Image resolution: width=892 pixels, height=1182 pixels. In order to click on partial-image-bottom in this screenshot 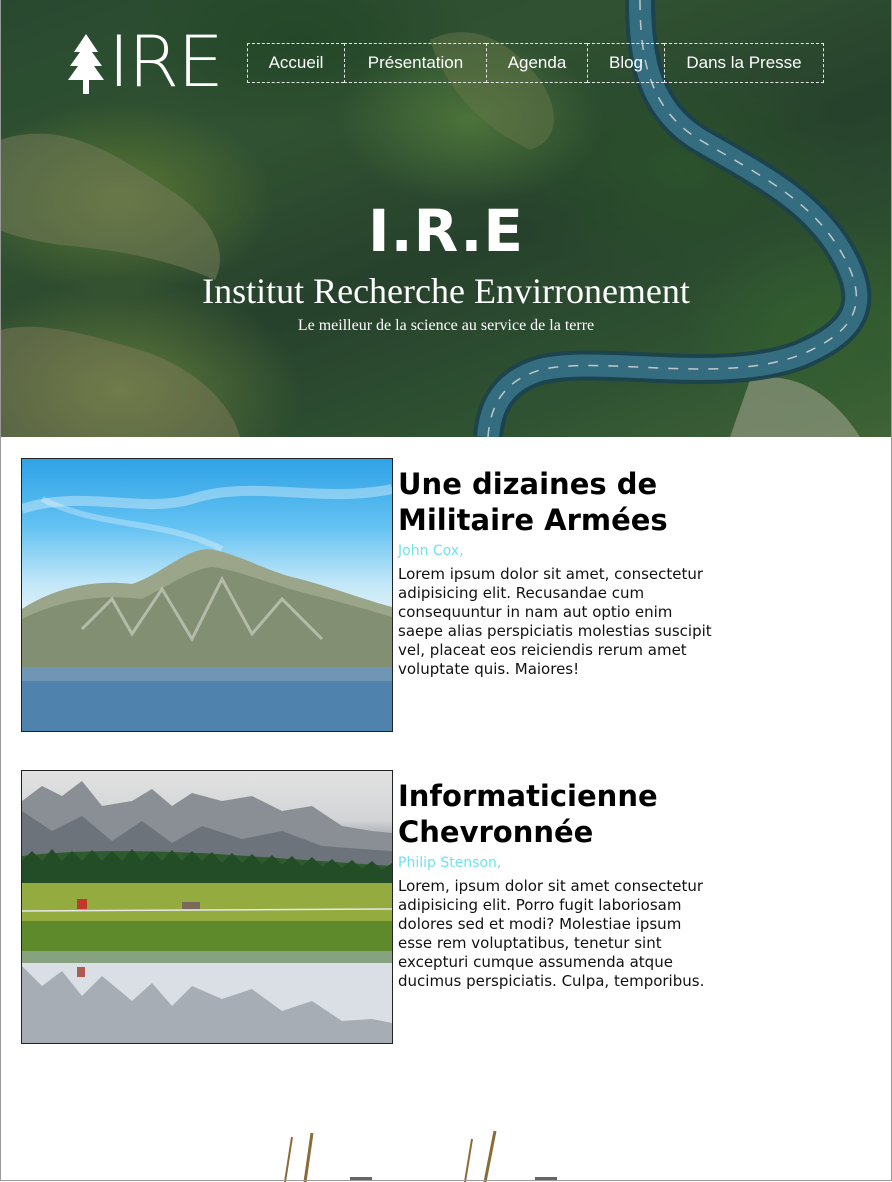, I will do `click(420, 1156)`.